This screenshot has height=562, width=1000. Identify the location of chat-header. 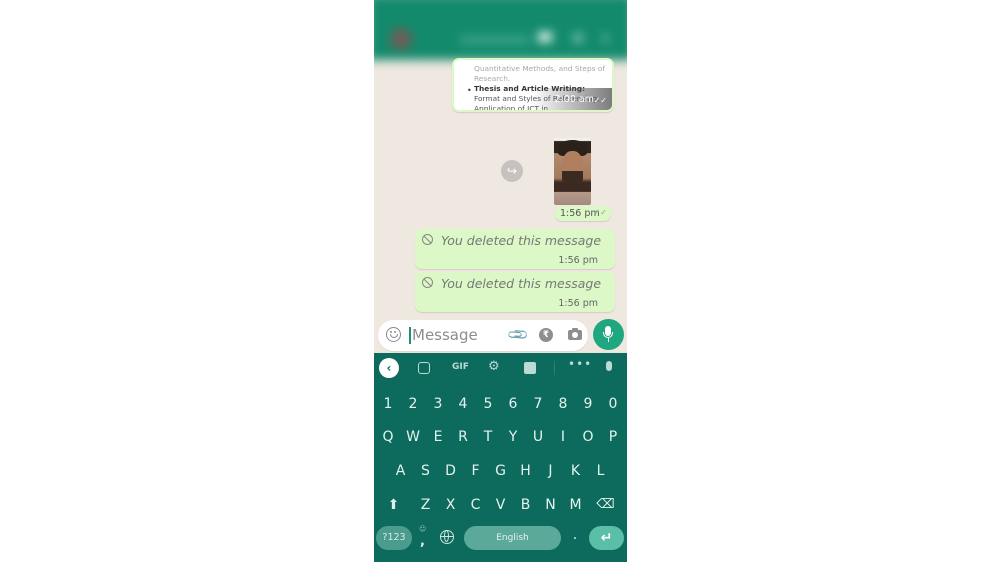
(500, 30).